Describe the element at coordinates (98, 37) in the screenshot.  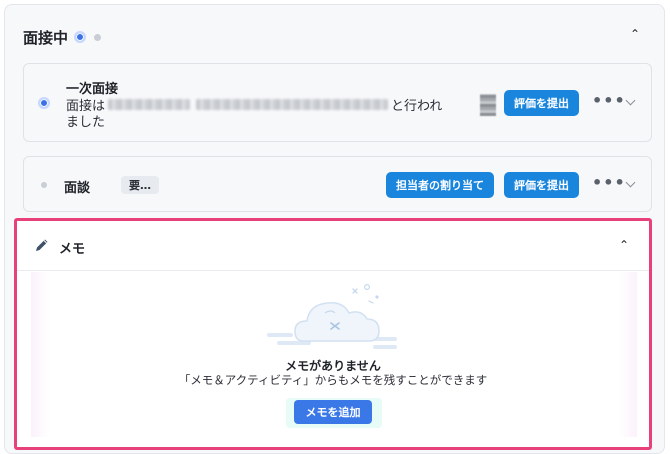
I see `status-dot-idle` at that location.